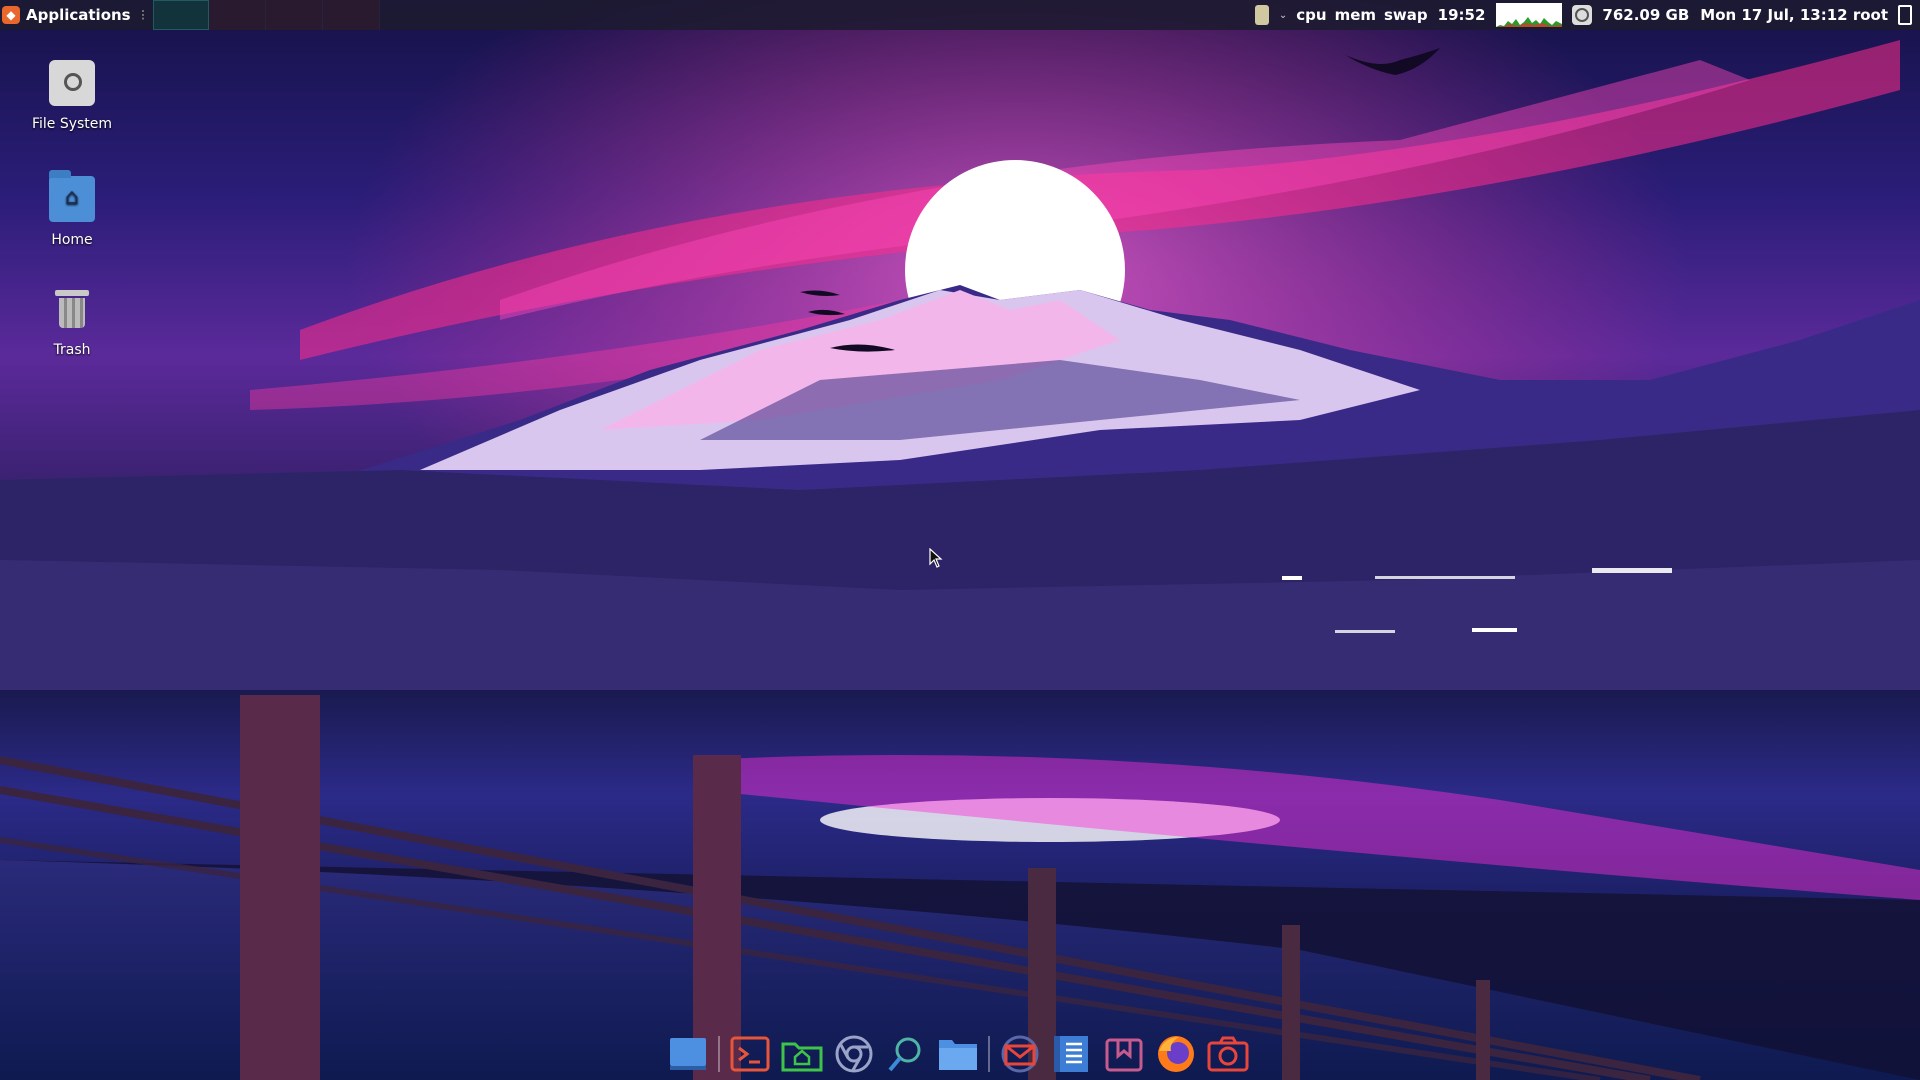 The height and width of the screenshot is (1080, 1920). I want to click on browser-icon, so click(854, 1054).